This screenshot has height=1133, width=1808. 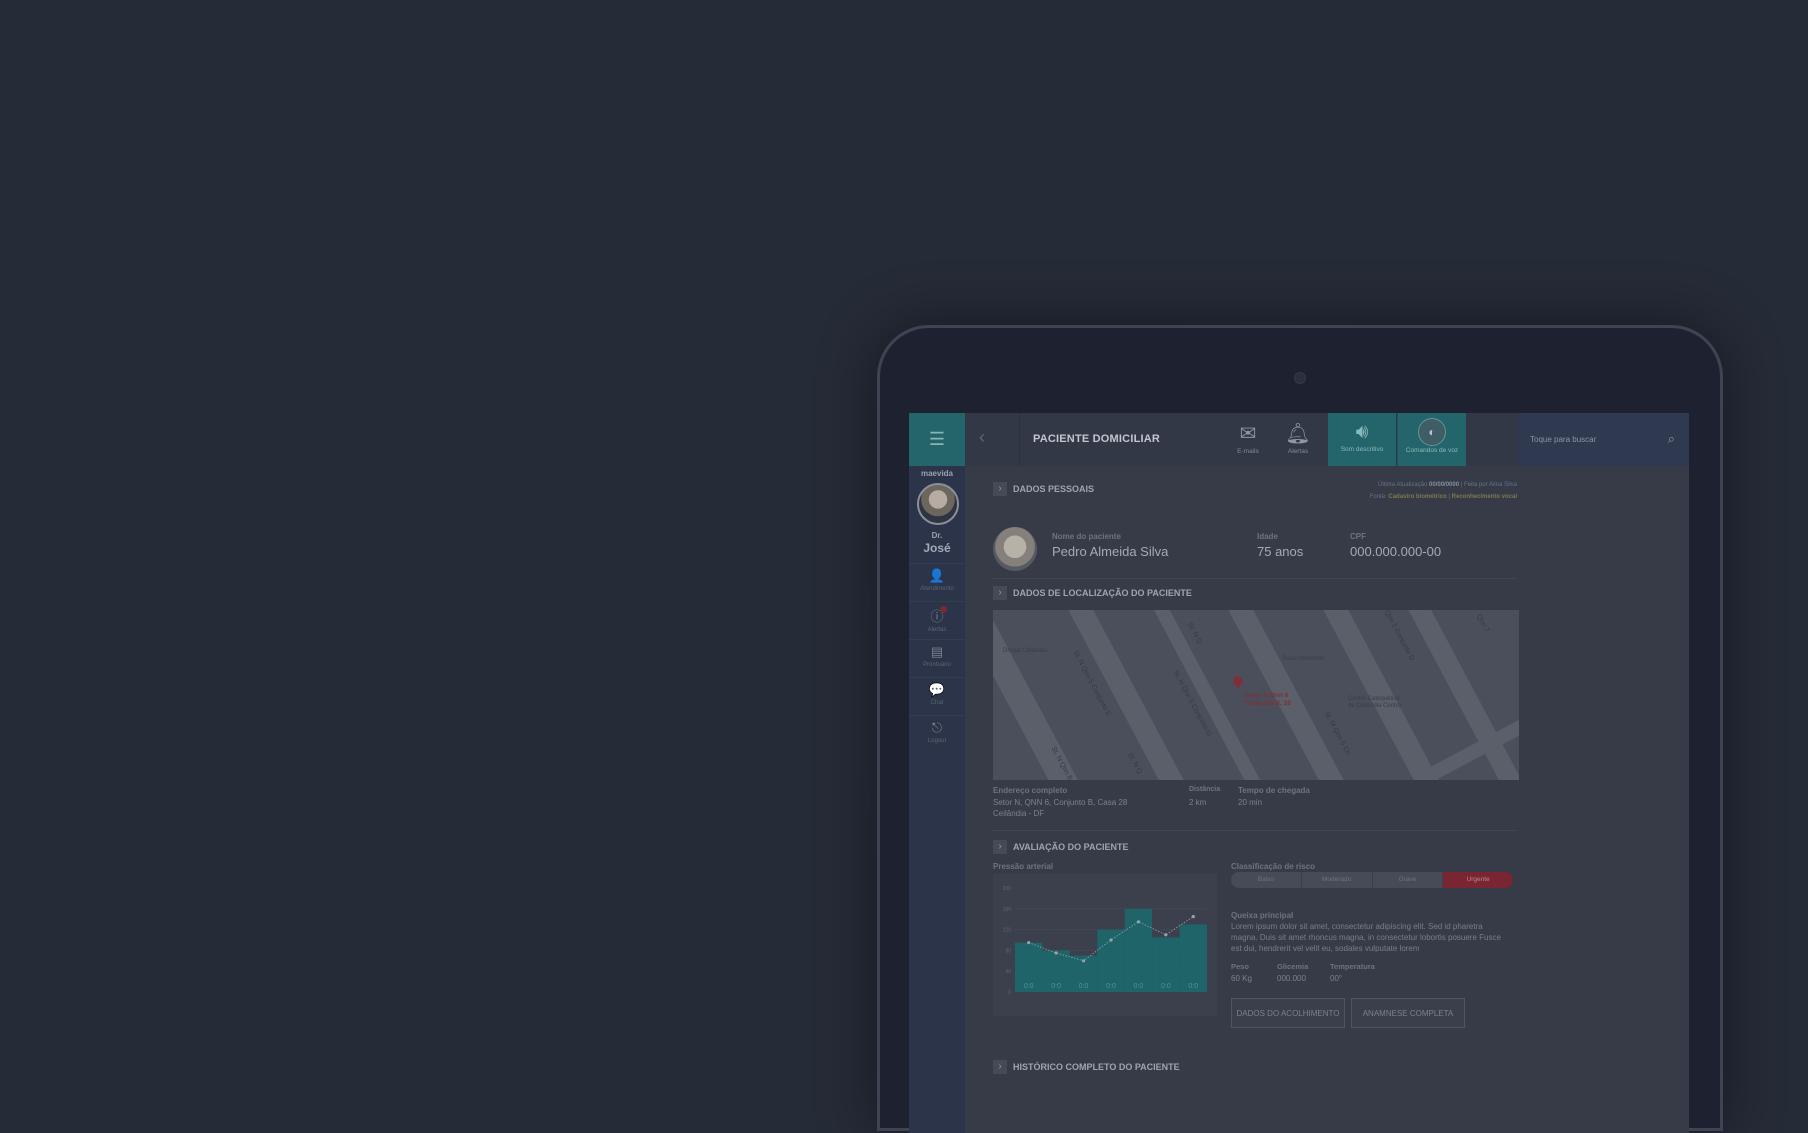 I want to click on microphone-icon: ◐, so click(x=1432, y=432).